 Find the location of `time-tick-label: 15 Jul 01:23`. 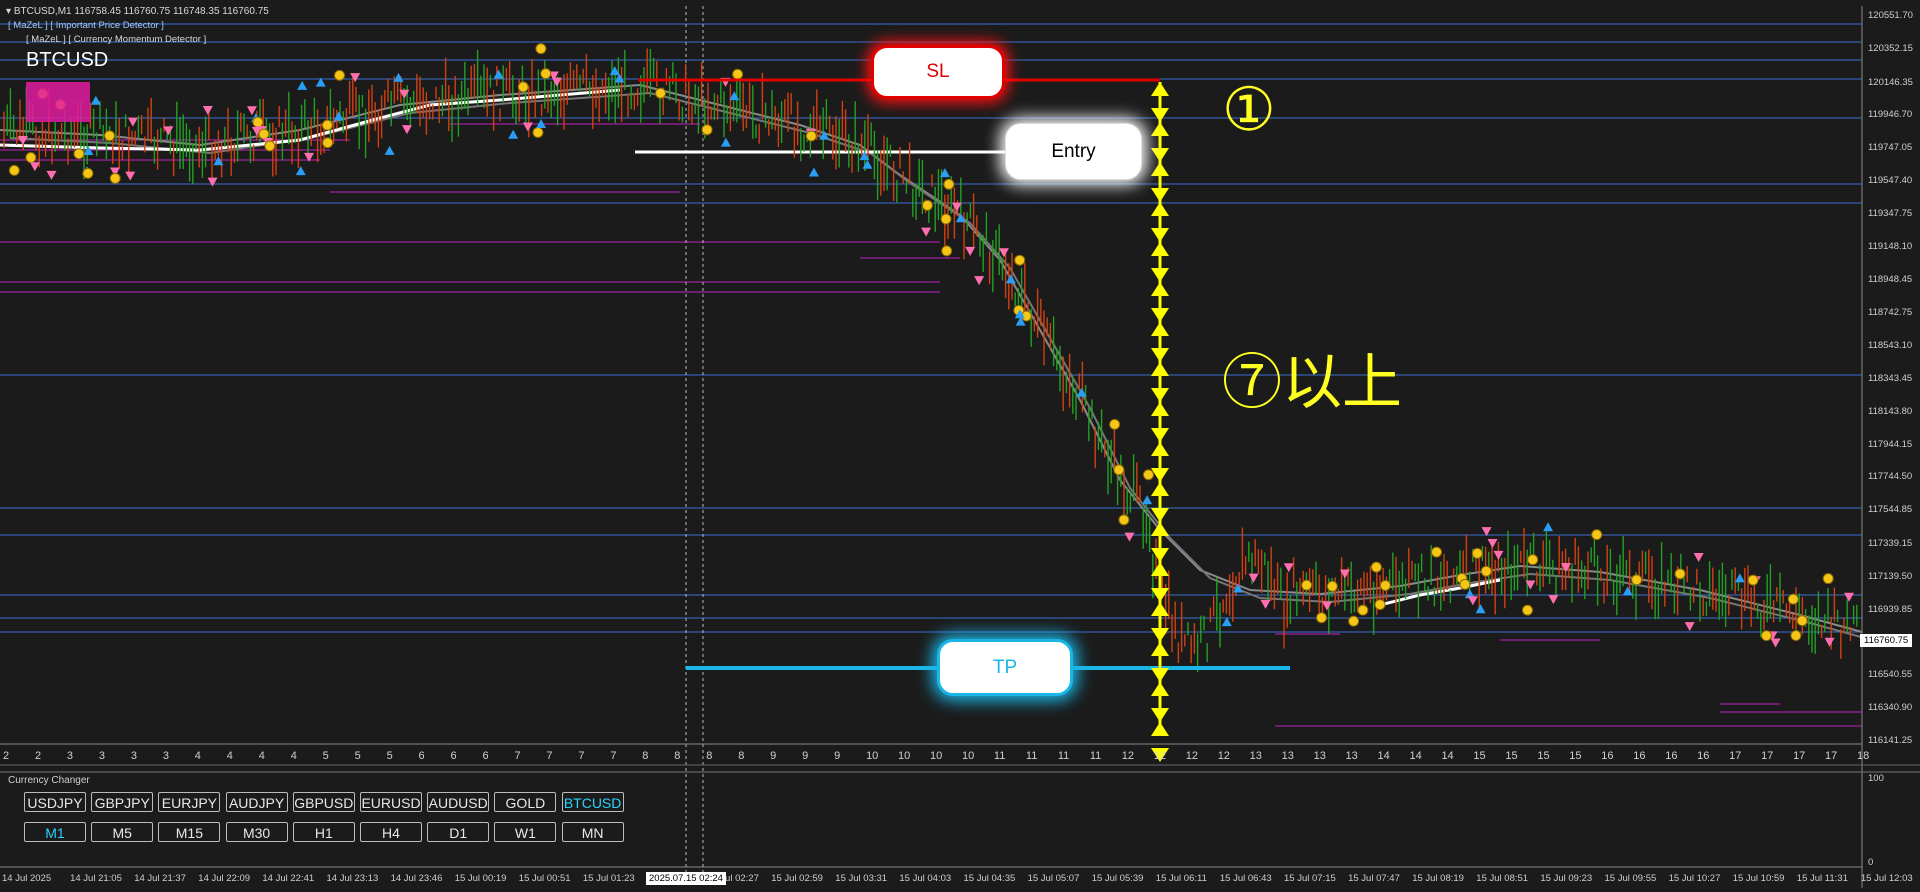

time-tick-label: 15 Jul 01:23 is located at coordinates (608, 878).